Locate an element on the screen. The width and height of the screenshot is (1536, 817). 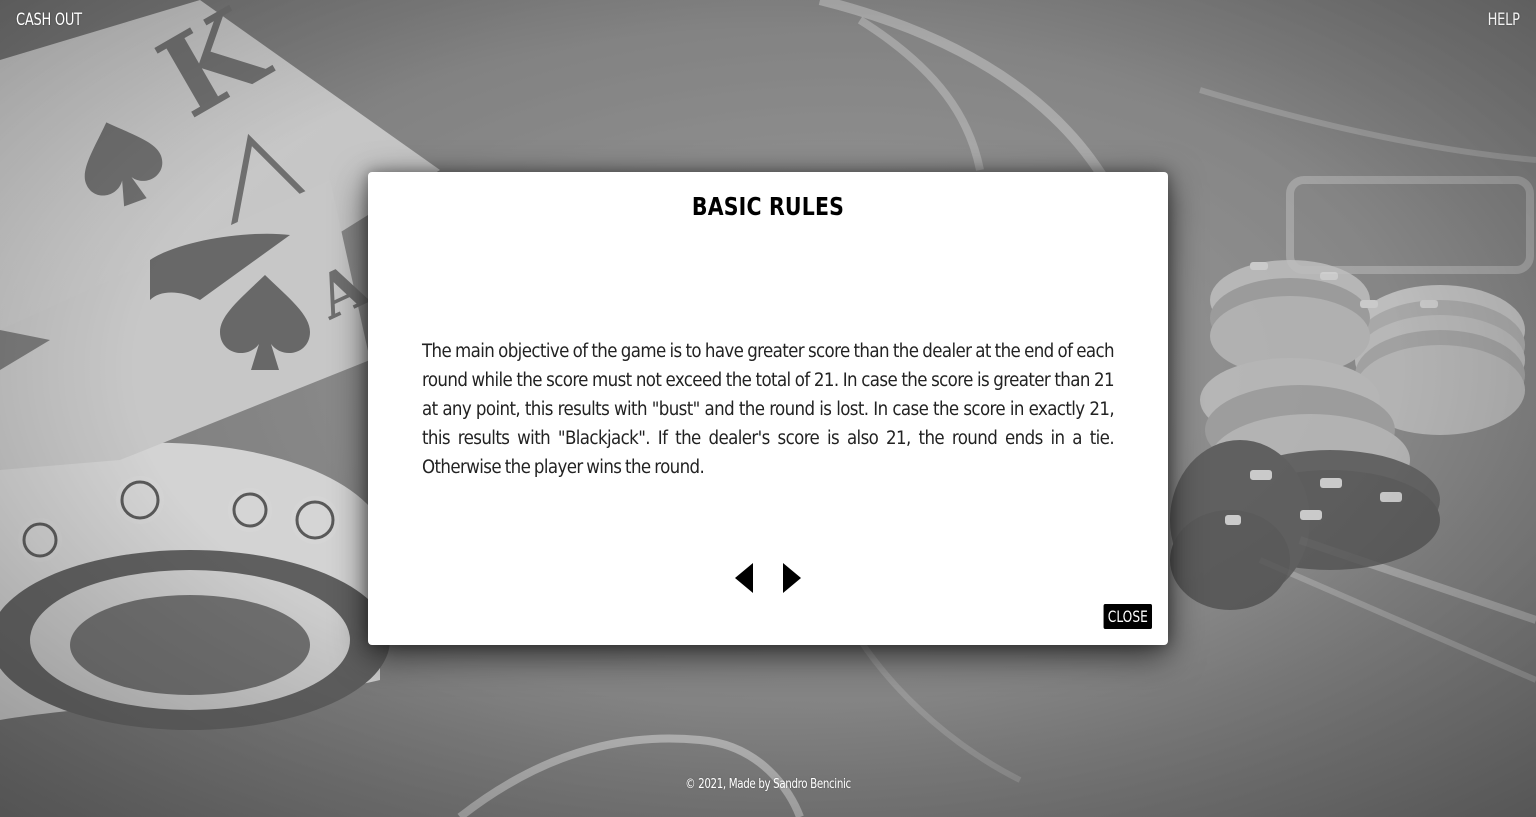
cash-out-button: CASH OUT is located at coordinates (49, 20).